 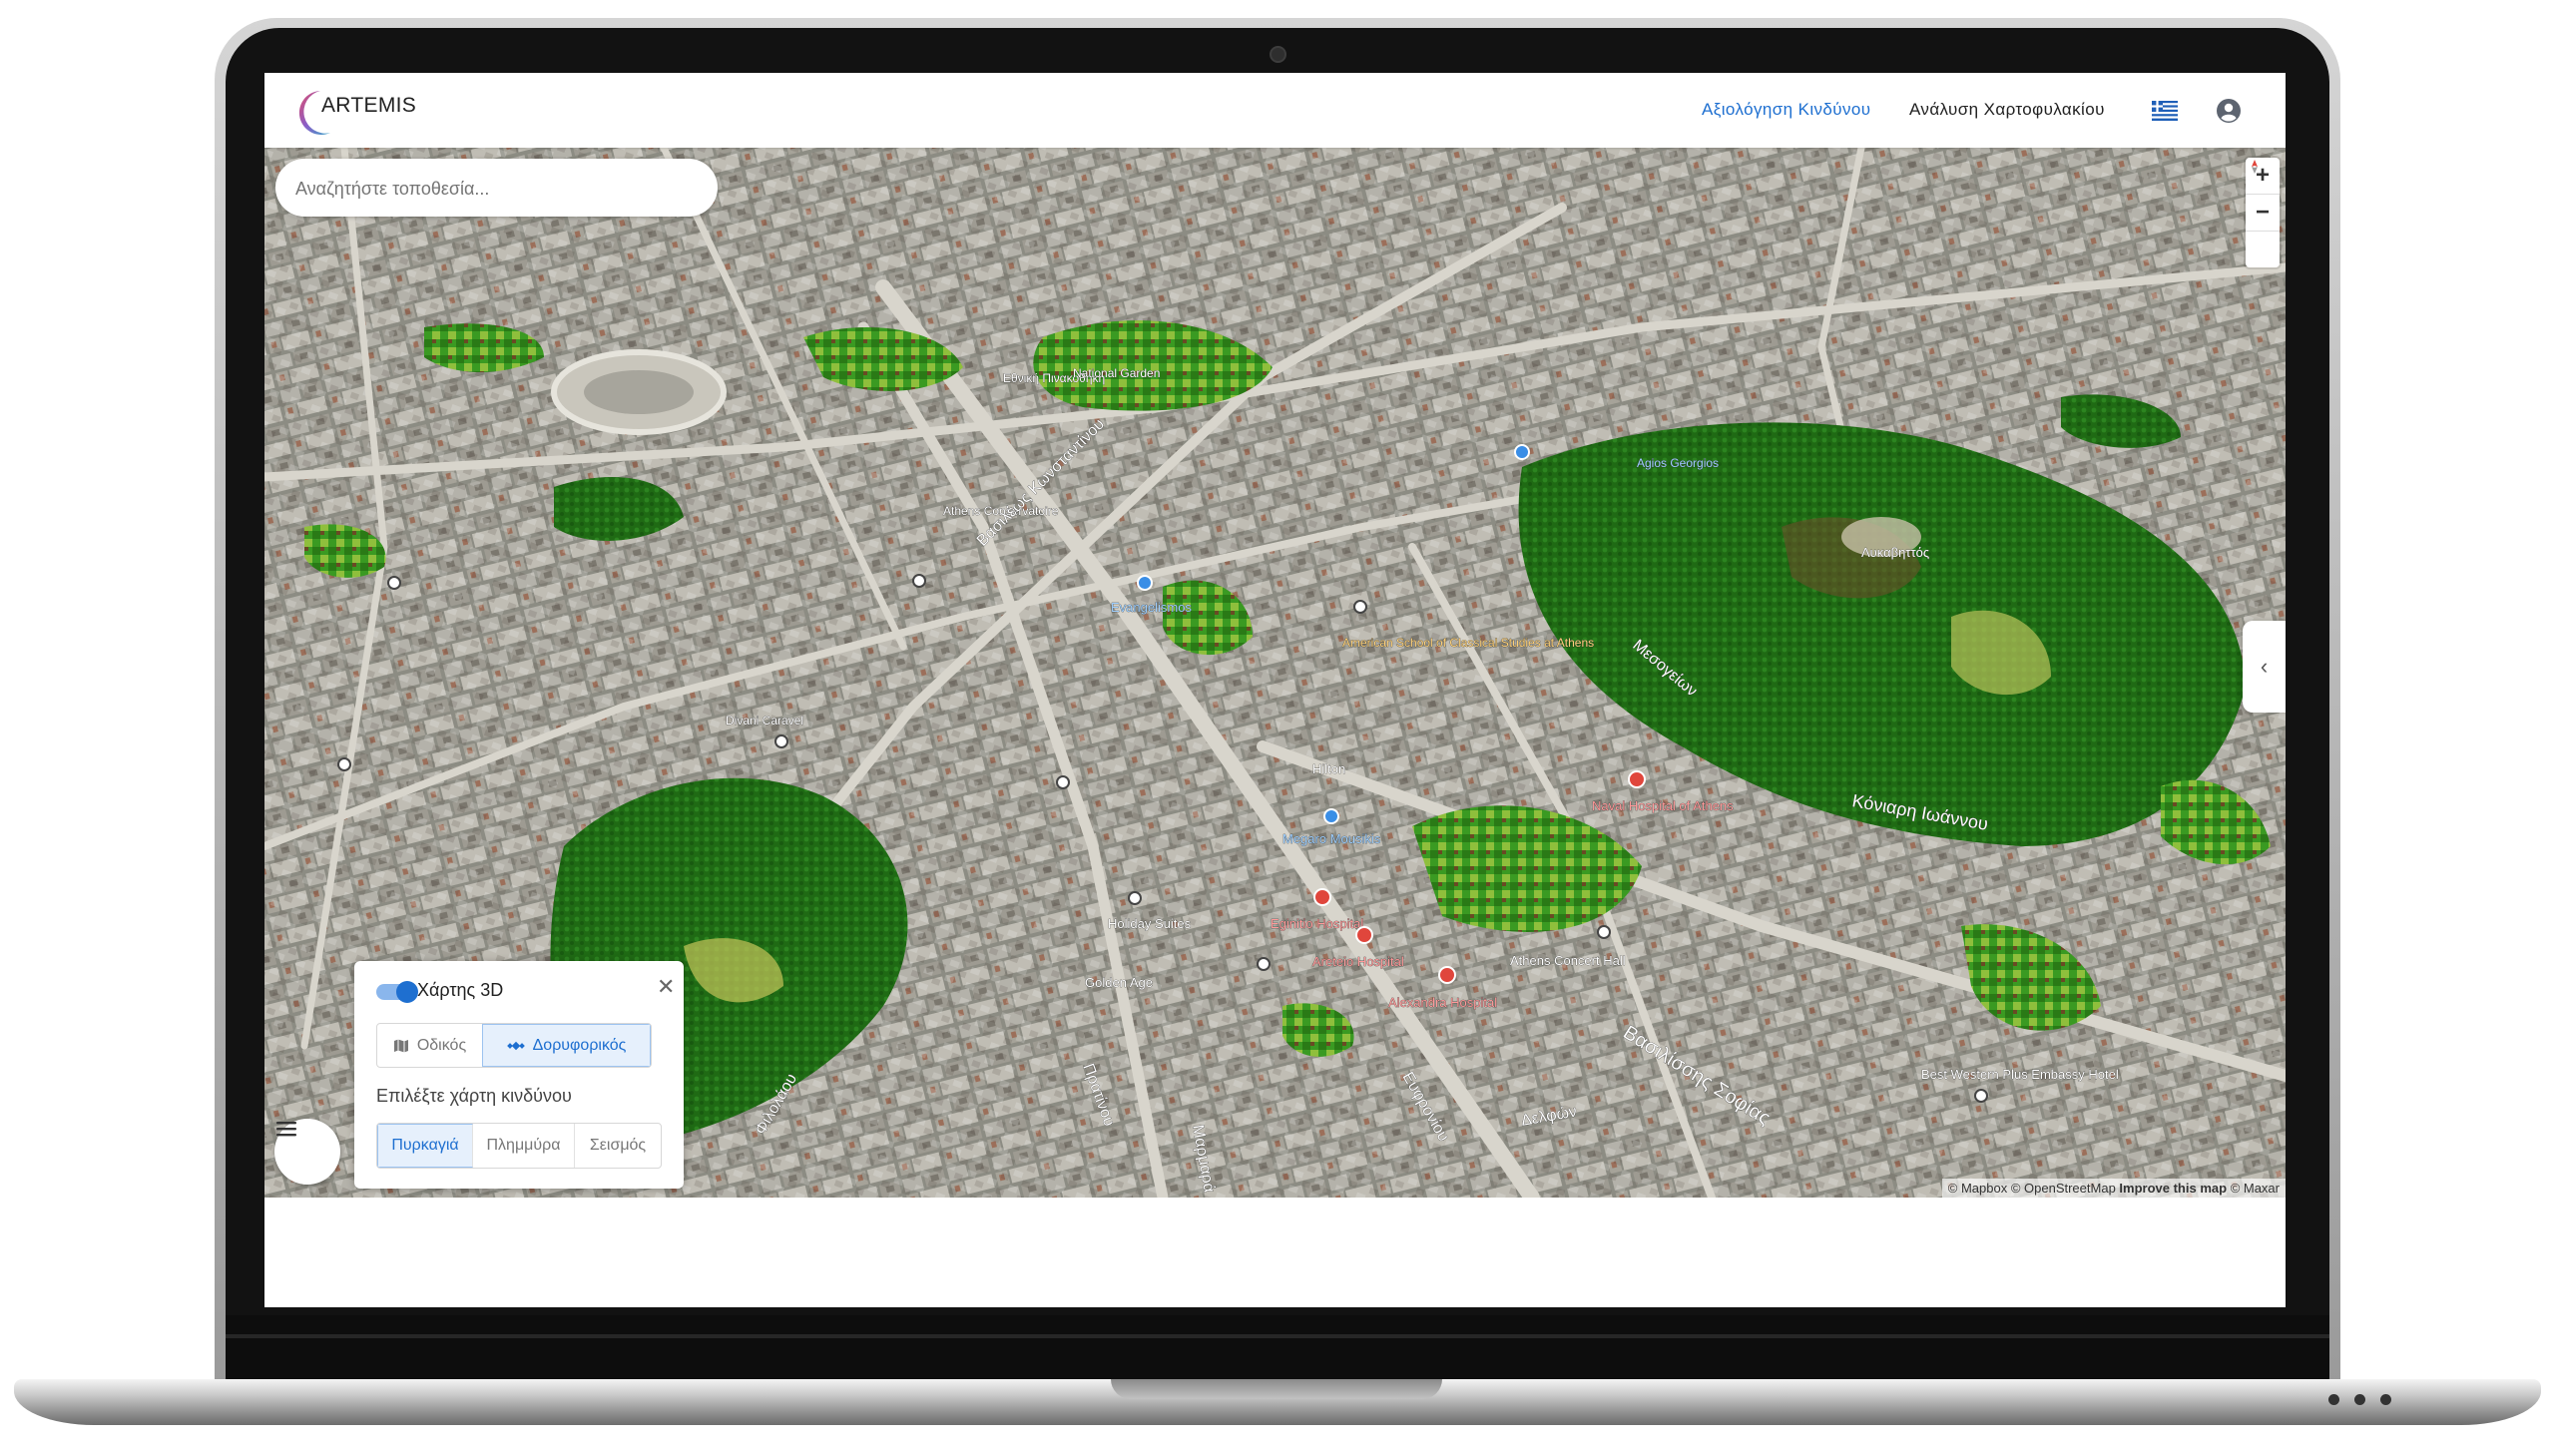 What do you see at coordinates (1119, 982) in the screenshot?
I see `map-label: Golden Age` at bounding box center [1119, 982].